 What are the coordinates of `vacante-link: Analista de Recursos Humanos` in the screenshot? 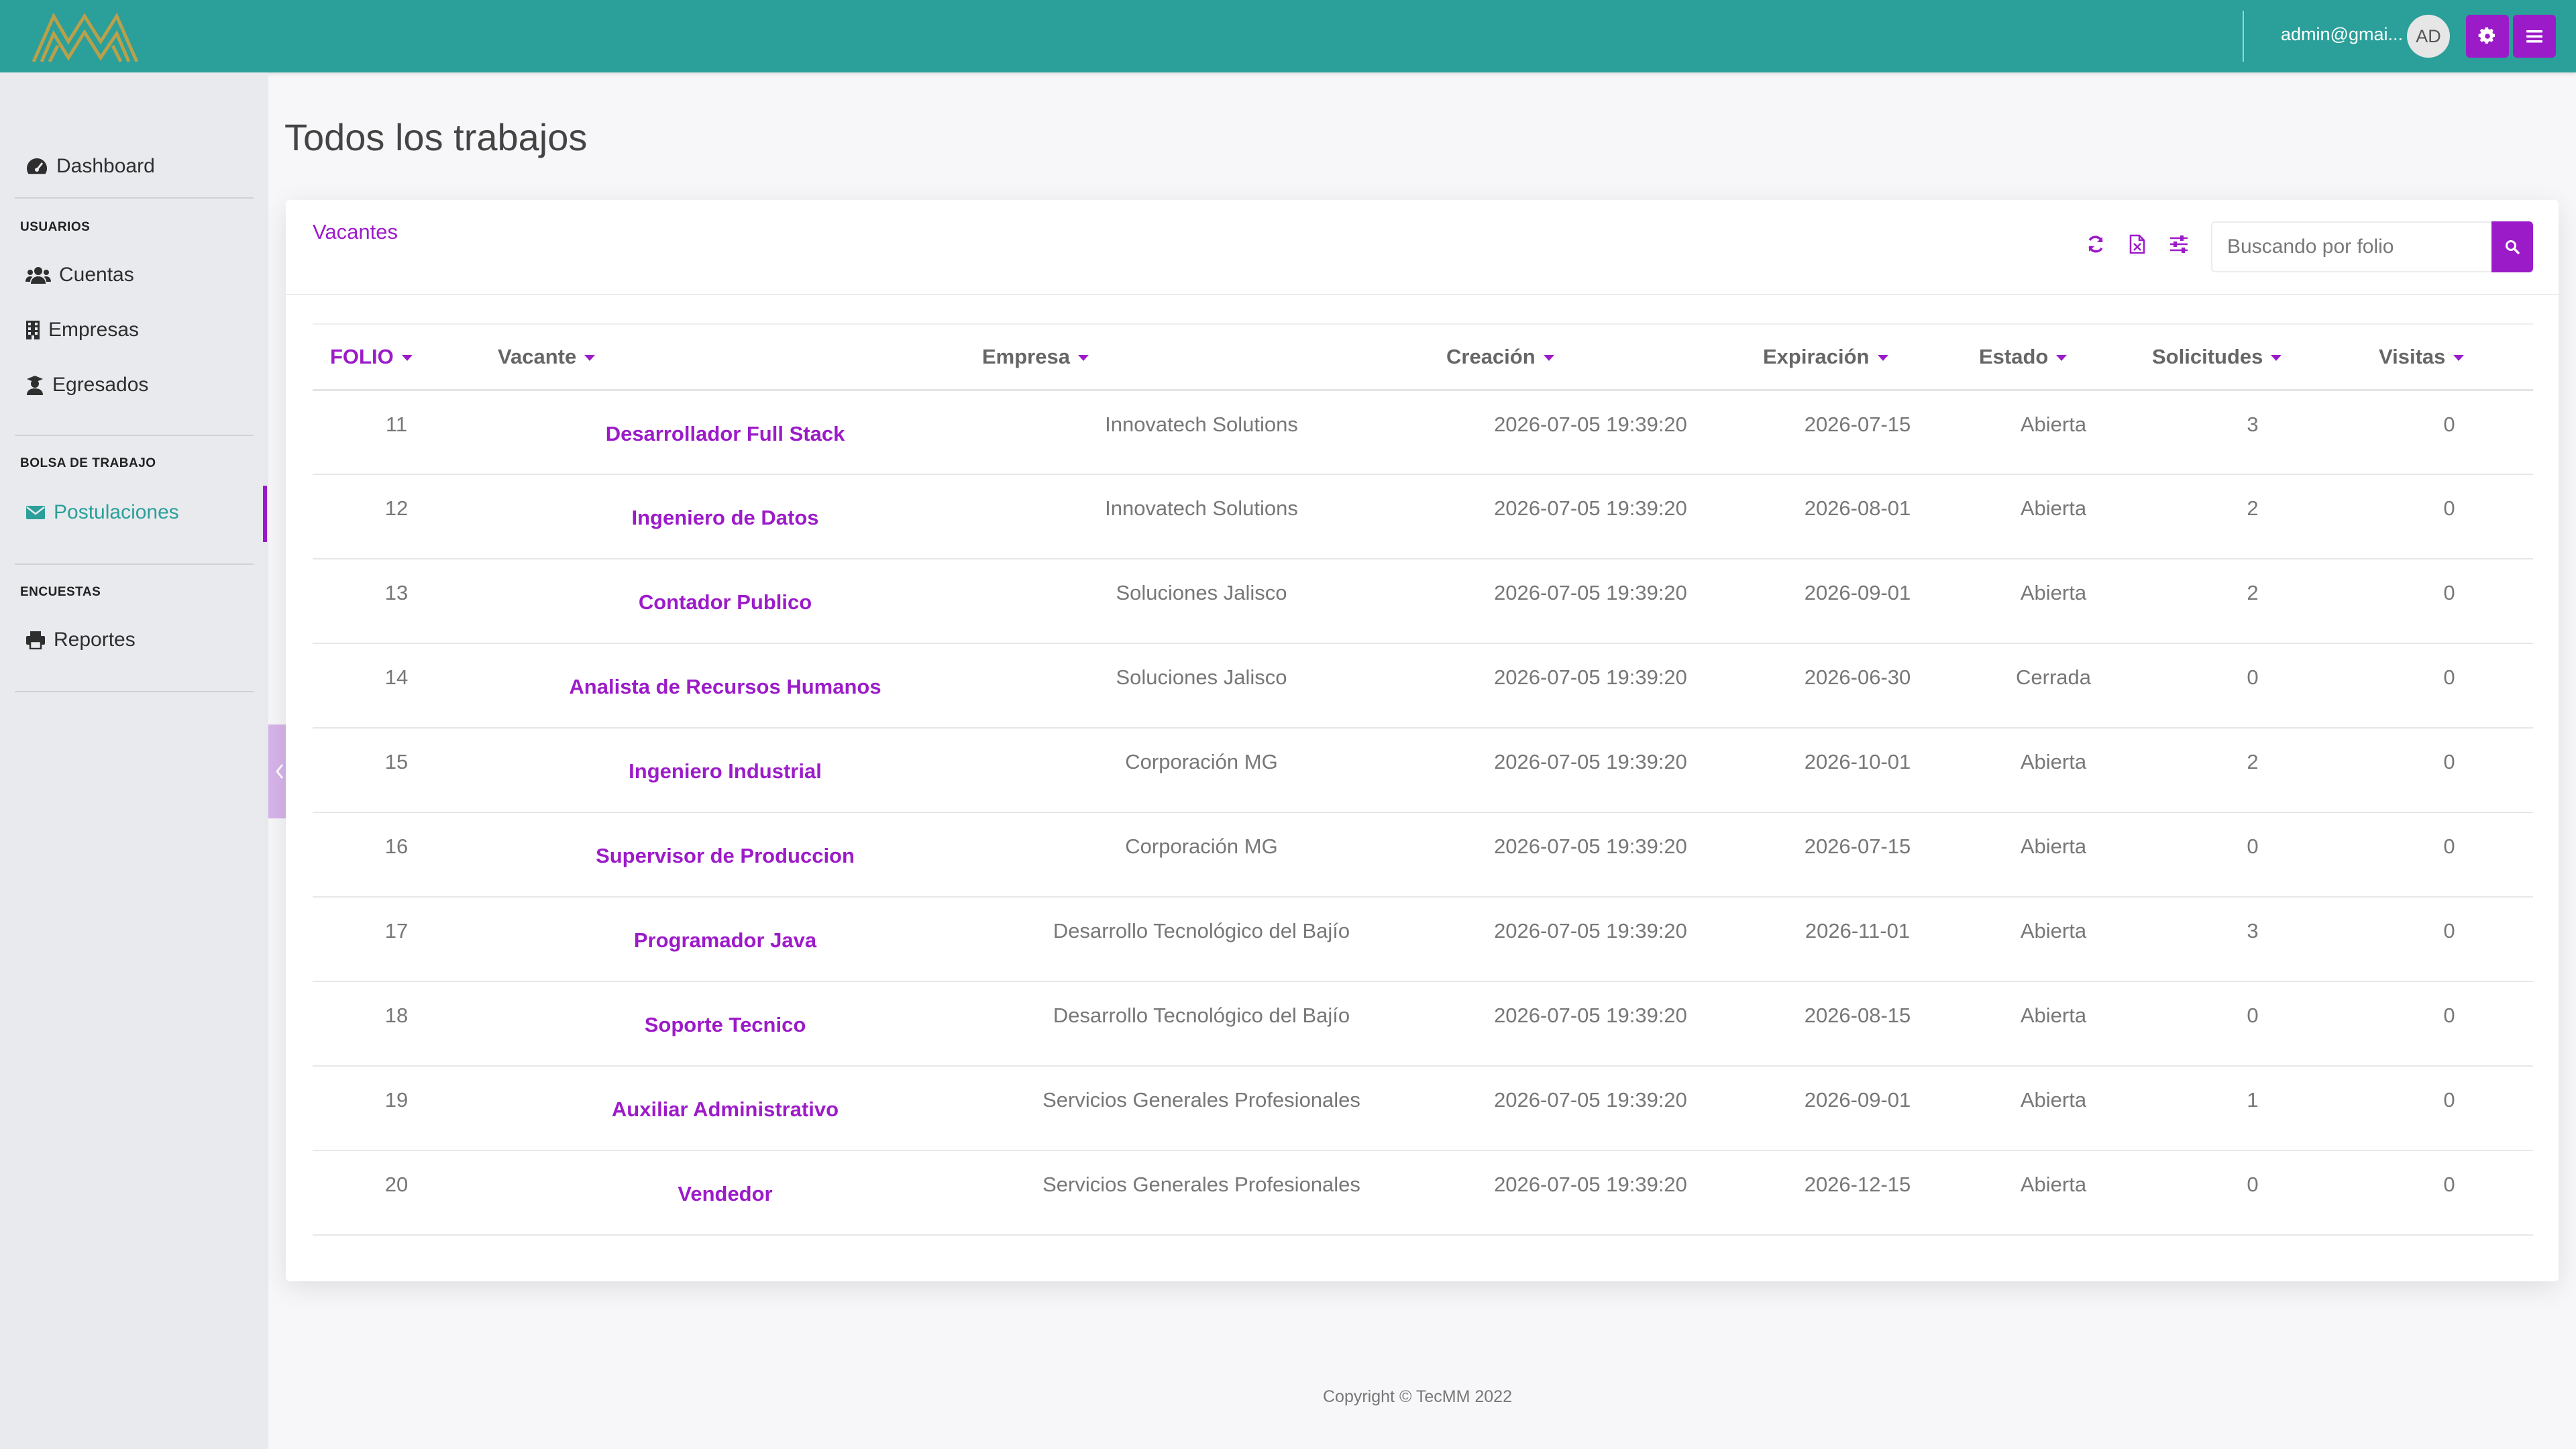 It's located at (725, 682).